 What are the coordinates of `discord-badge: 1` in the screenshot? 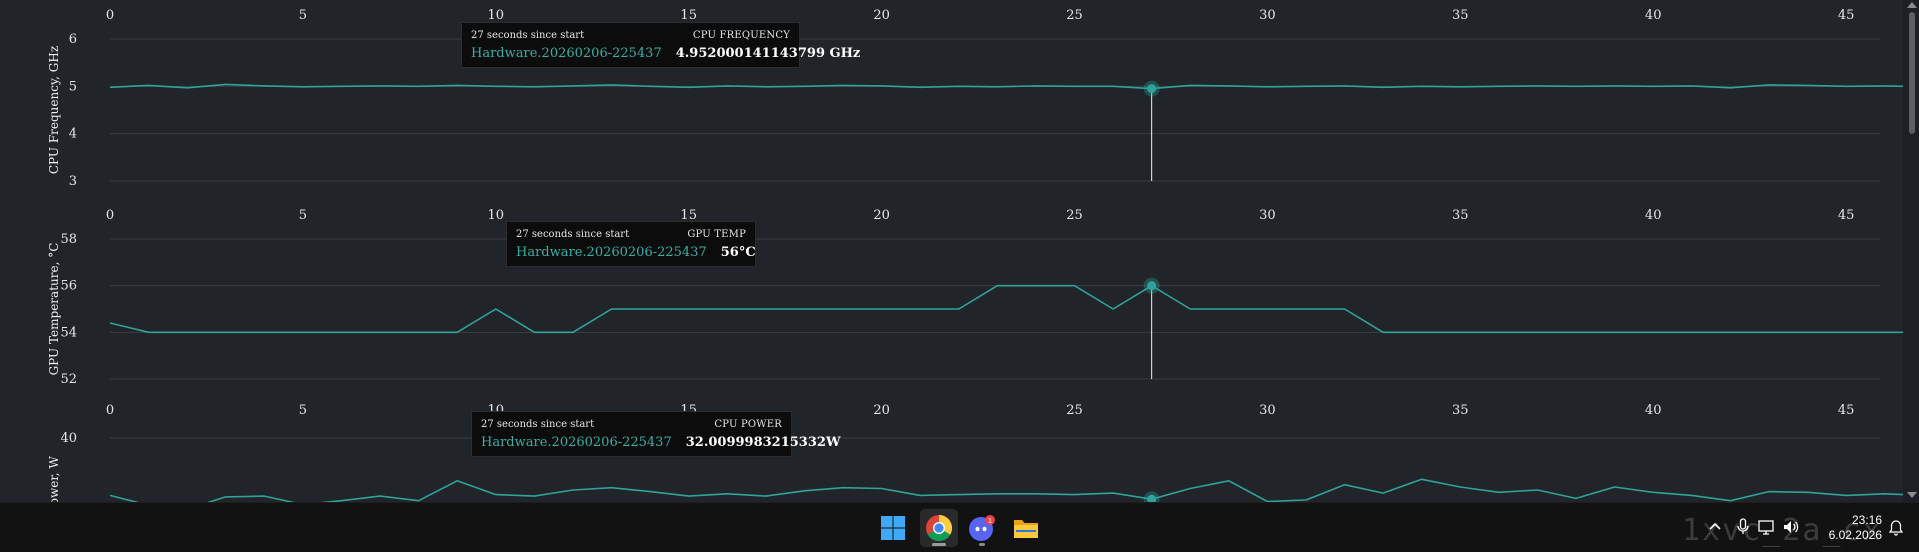 It's located at (990, 521).